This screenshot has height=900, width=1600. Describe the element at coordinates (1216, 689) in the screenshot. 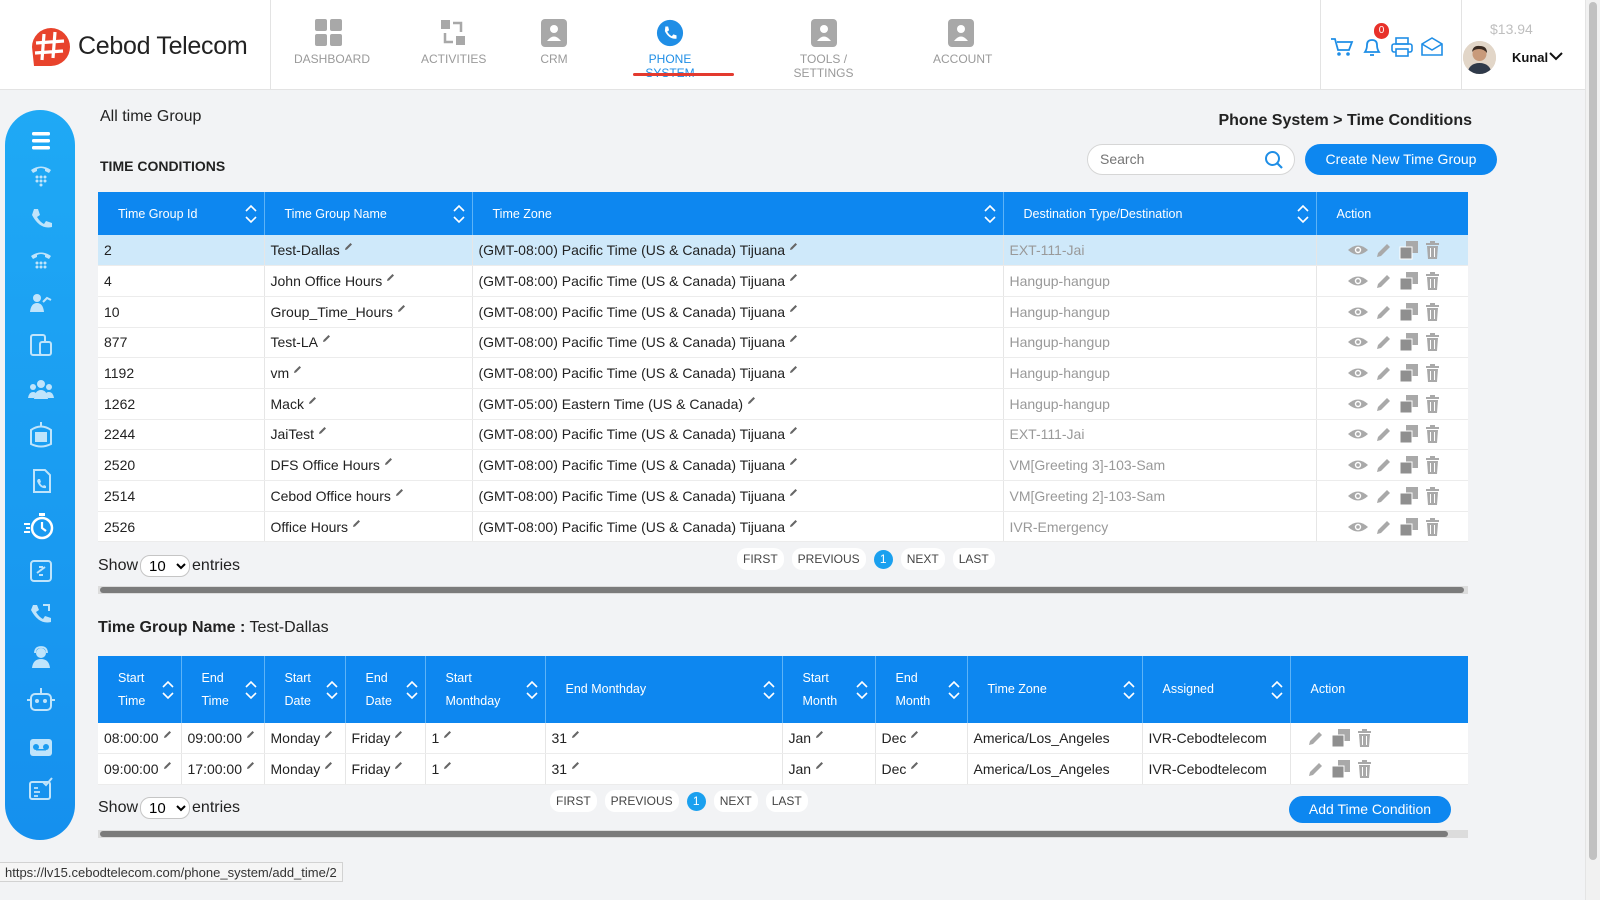

I see `col-header: Assigned` at that location.